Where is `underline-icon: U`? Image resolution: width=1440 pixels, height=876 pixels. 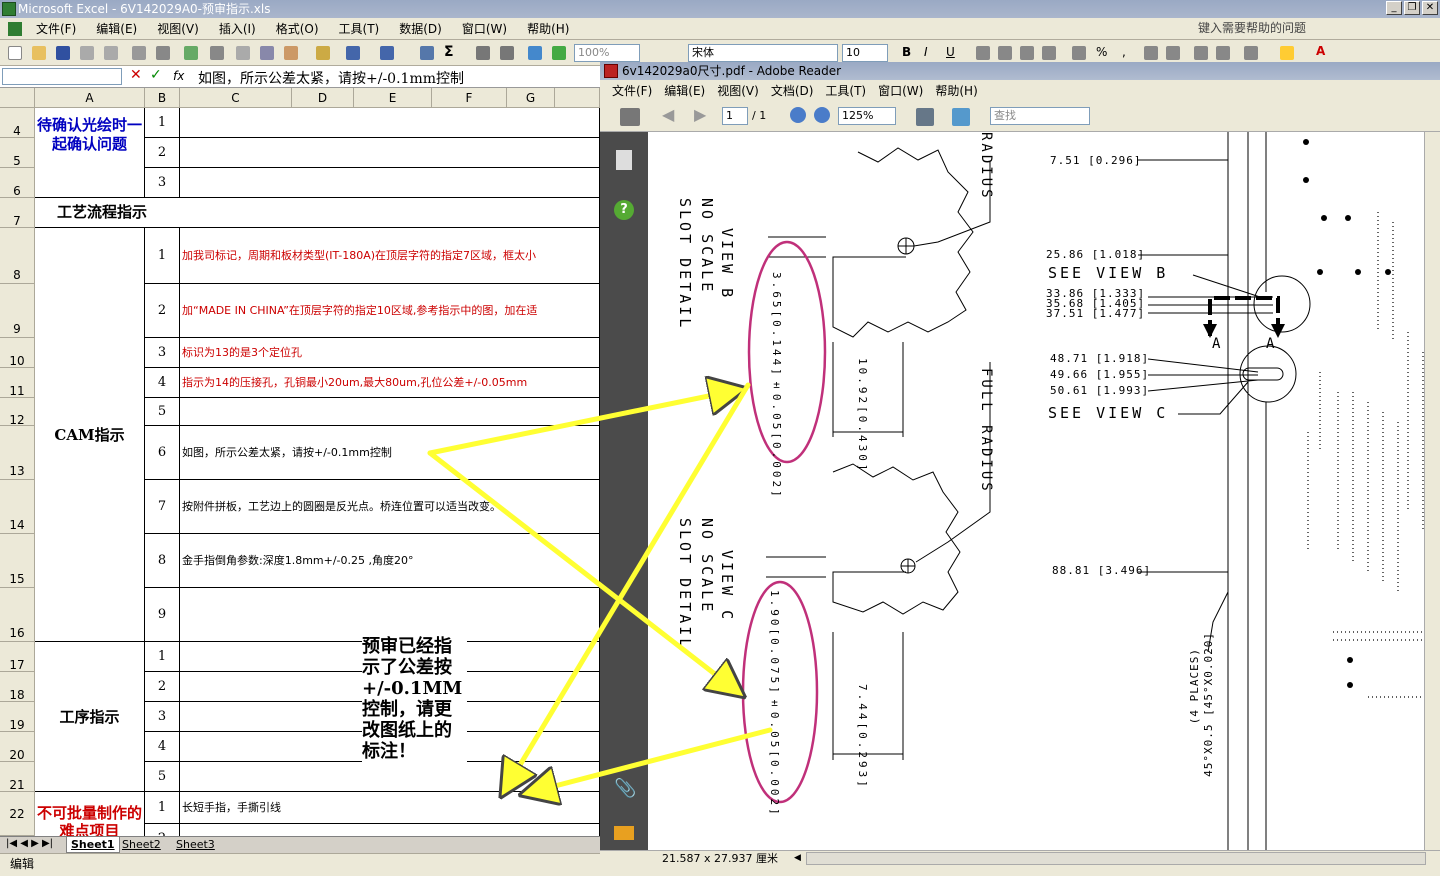
underline-icon: U is located at coordinates (950, 52).